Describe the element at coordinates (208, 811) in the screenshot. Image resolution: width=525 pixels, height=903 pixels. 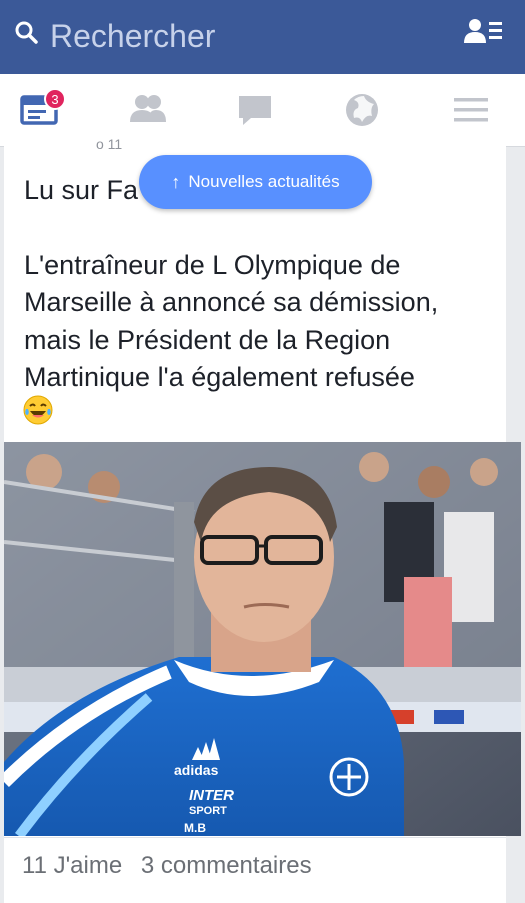
I see `jersey-sponsor-2: SPORT` at that location.